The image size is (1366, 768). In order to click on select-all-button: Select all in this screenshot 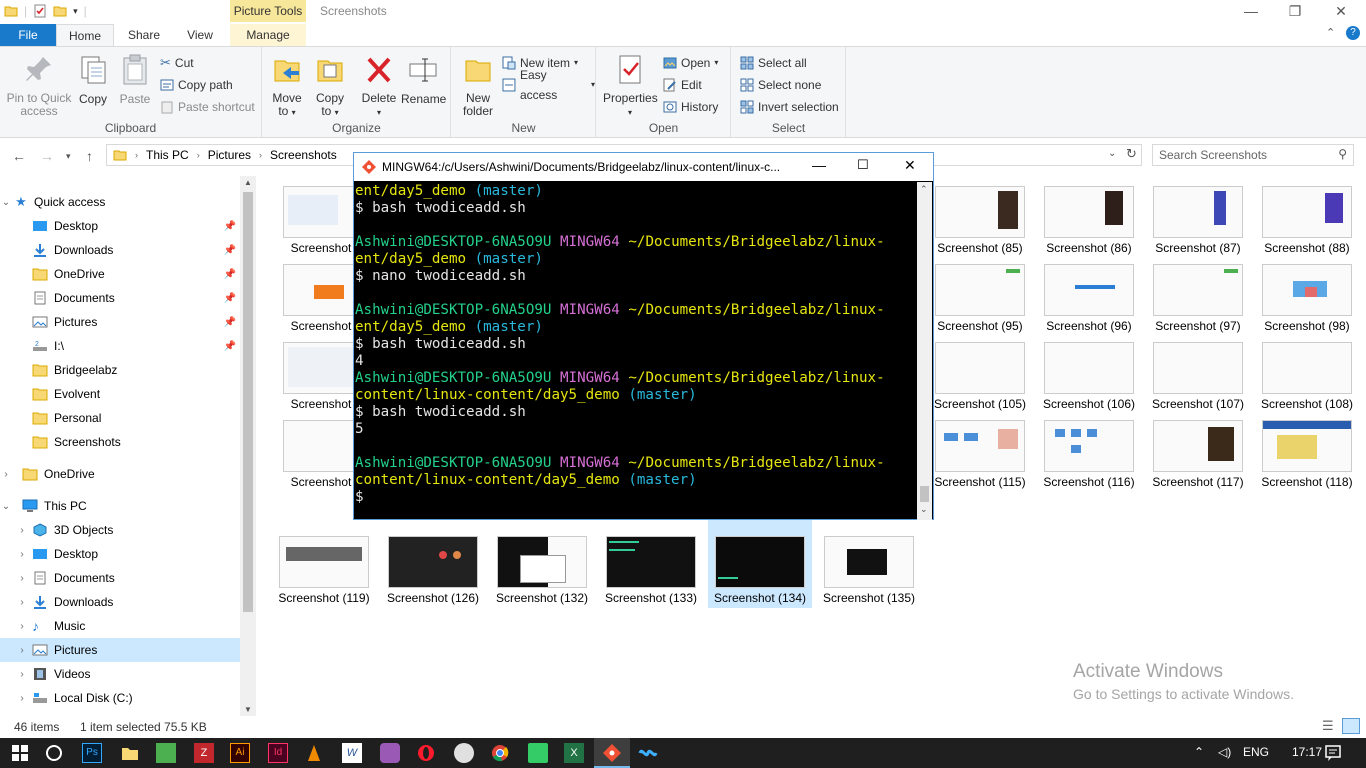, I will do `click(773, 63)`.